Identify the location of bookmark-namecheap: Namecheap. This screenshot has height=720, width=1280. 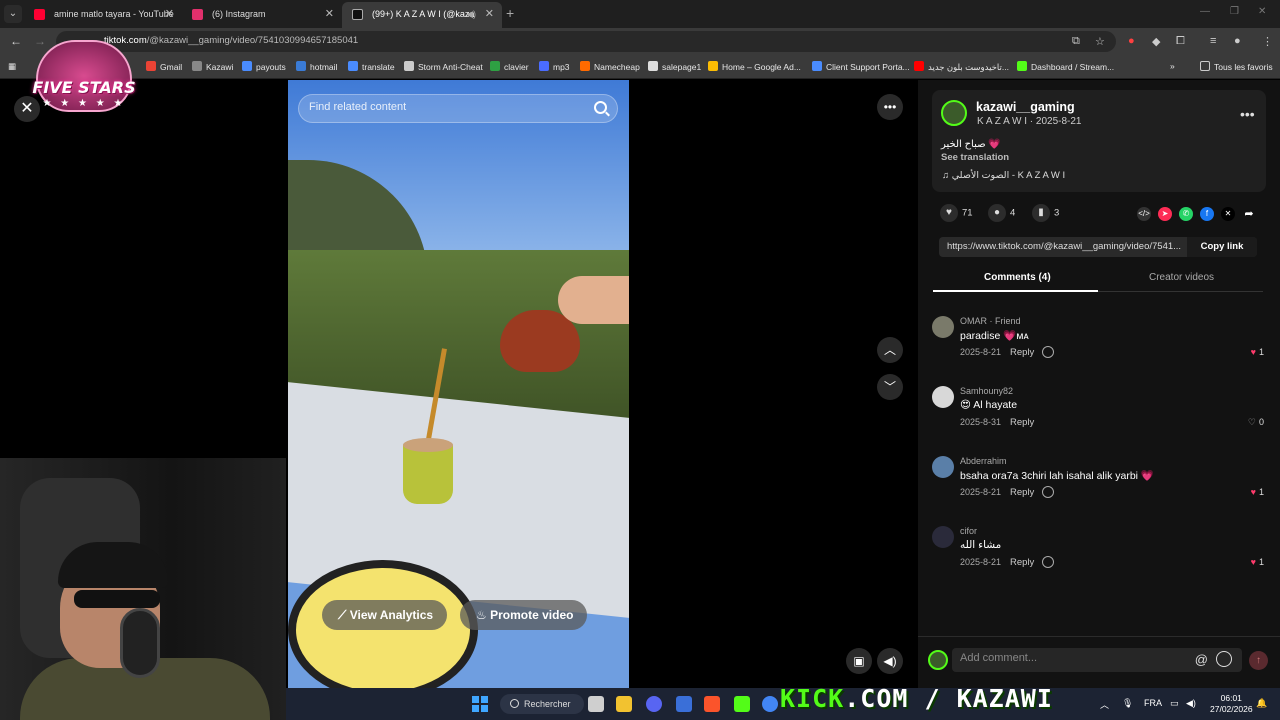
(610, 66).